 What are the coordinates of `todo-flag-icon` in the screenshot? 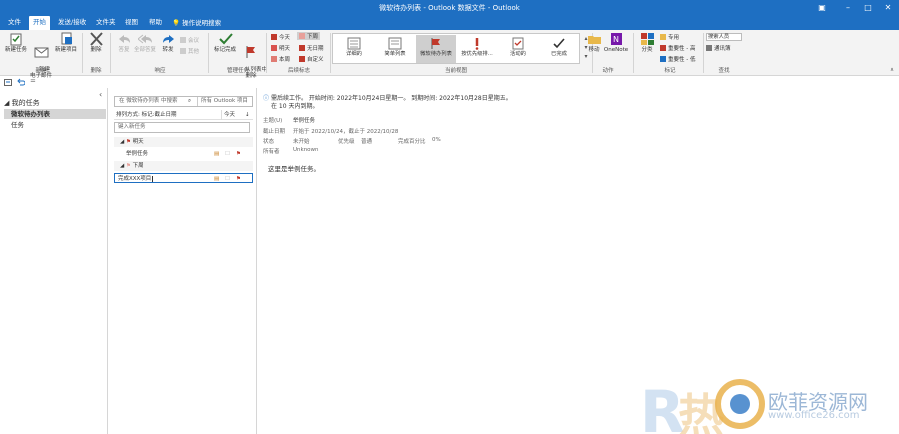 It's located at (435, 43).